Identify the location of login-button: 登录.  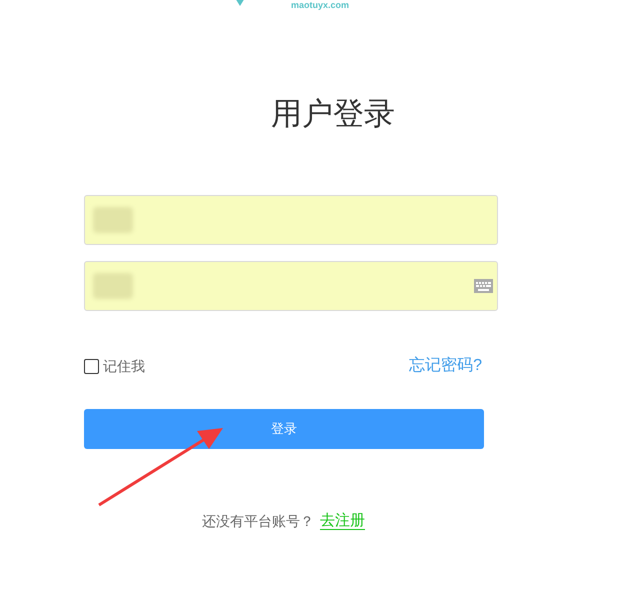
(284, 429).